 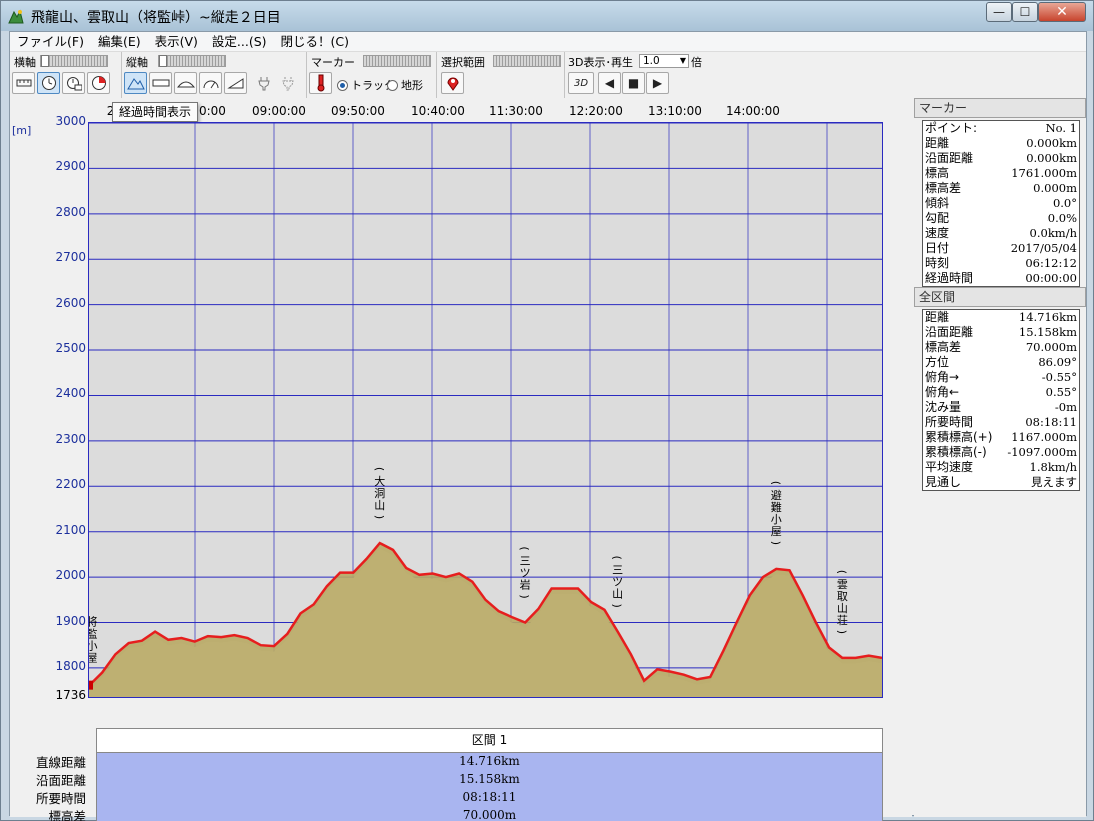 What do you see at coordinates (547, 16) in the screenshot?
I see `title-bar: 飛龍山、雲取山（将監峠）~縦走２日目 — ☐ ✕` at bounding box center [547, 16].